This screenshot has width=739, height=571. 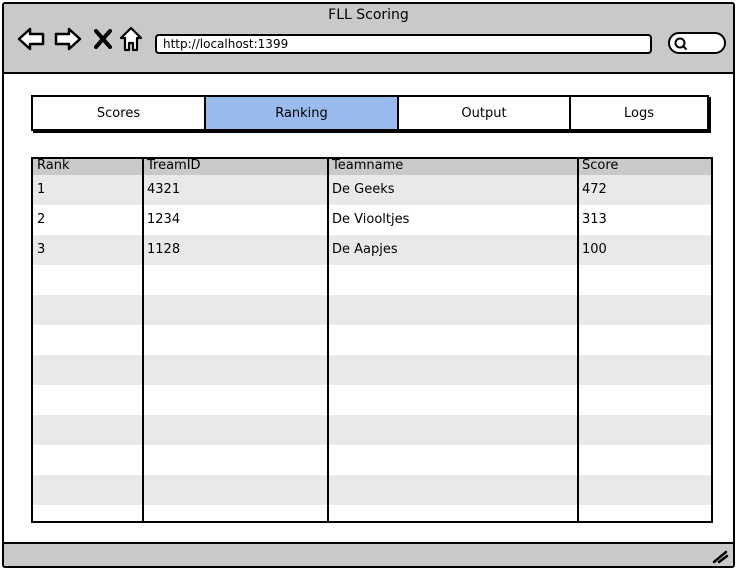 What do you see at coordinates (53, 166) in the screenshot?
I see `header-rank: Rank` at bounding box center [53, 166].